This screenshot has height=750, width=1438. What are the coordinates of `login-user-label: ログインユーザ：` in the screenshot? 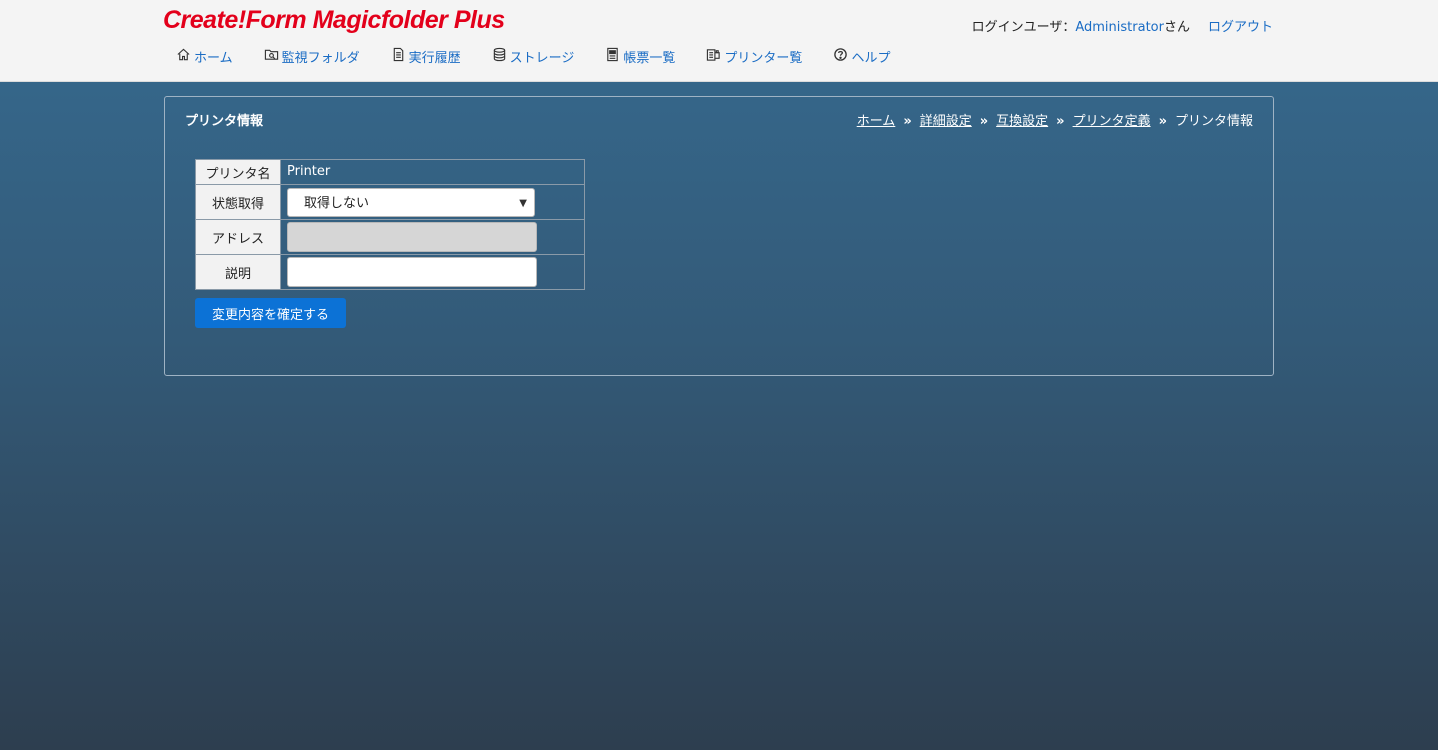 It's located at (1023, 27).